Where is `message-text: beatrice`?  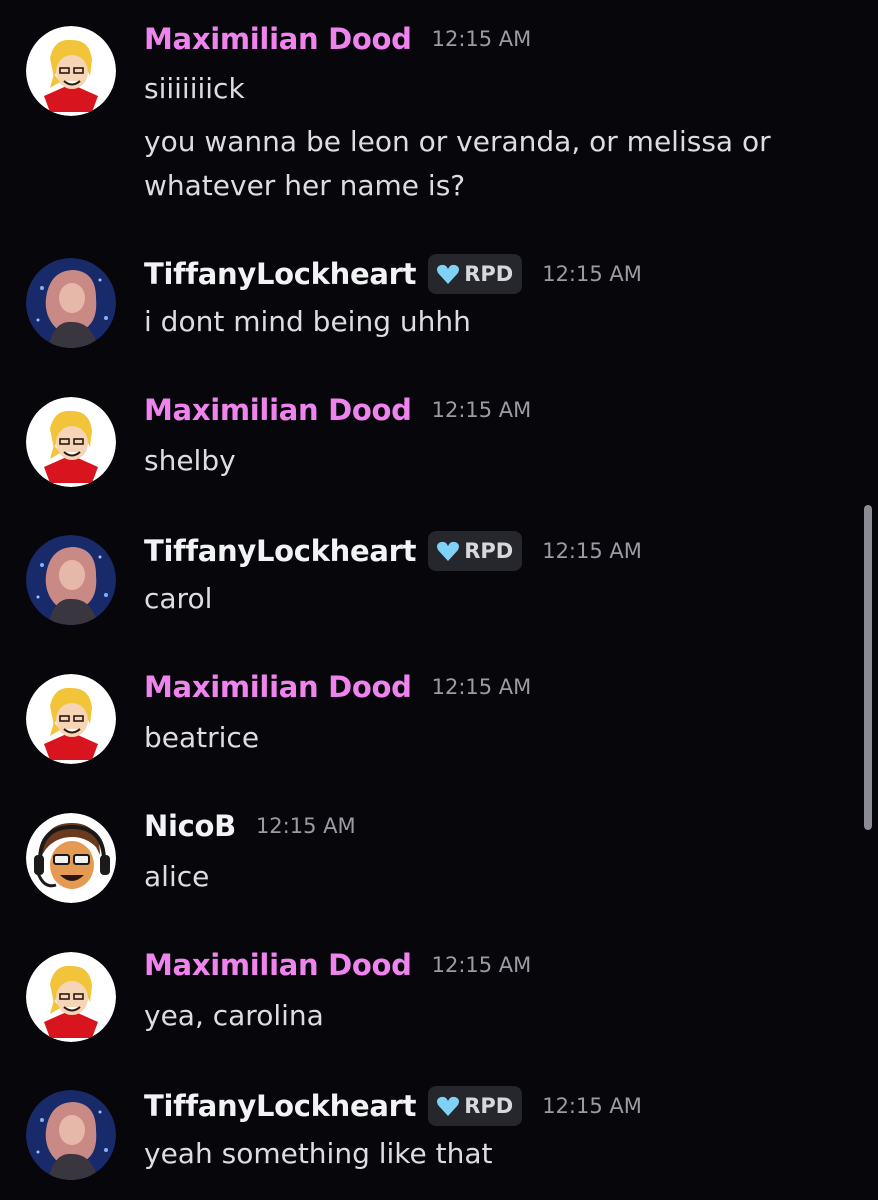 message-text: beatrice is located at coordinates (202, 737).